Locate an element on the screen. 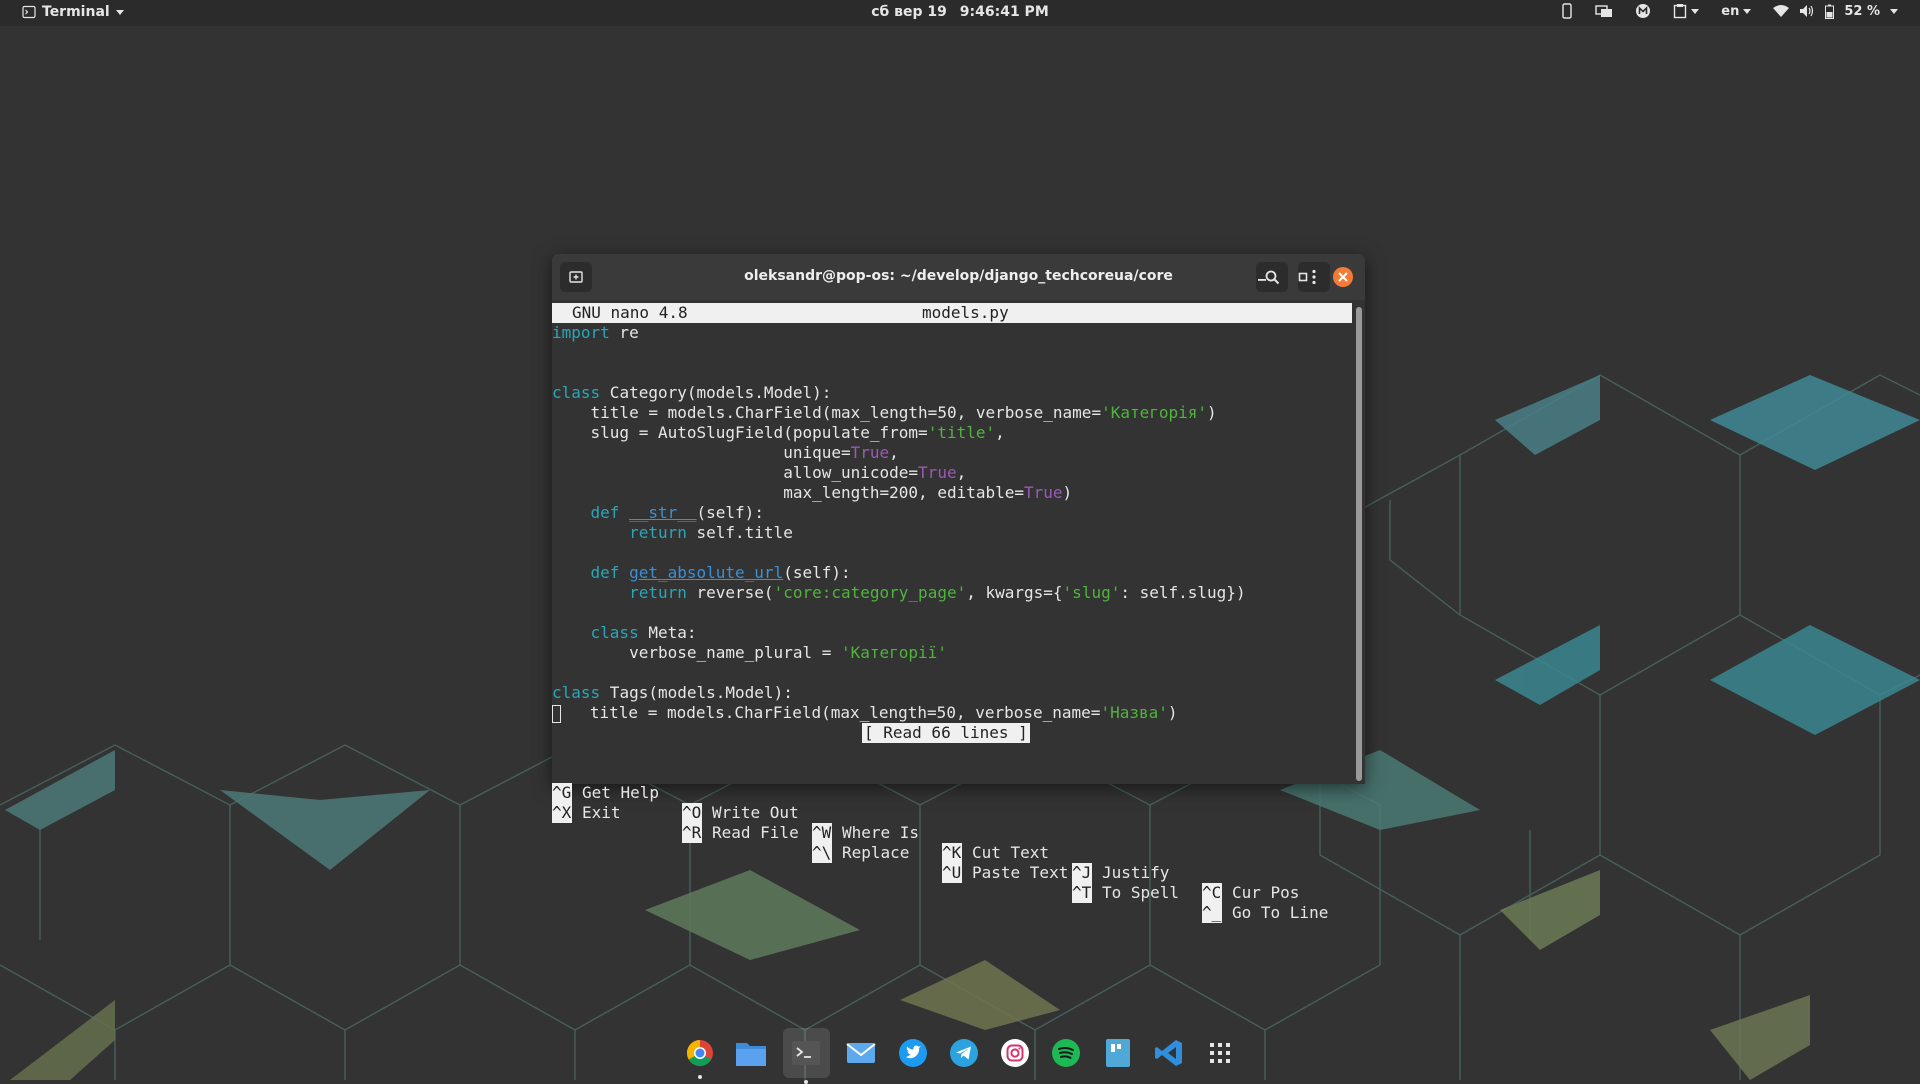 This screenshot has width=1920, height=1084. code-line: max_length=200, editable=True) is located at coordinates (812, 492).